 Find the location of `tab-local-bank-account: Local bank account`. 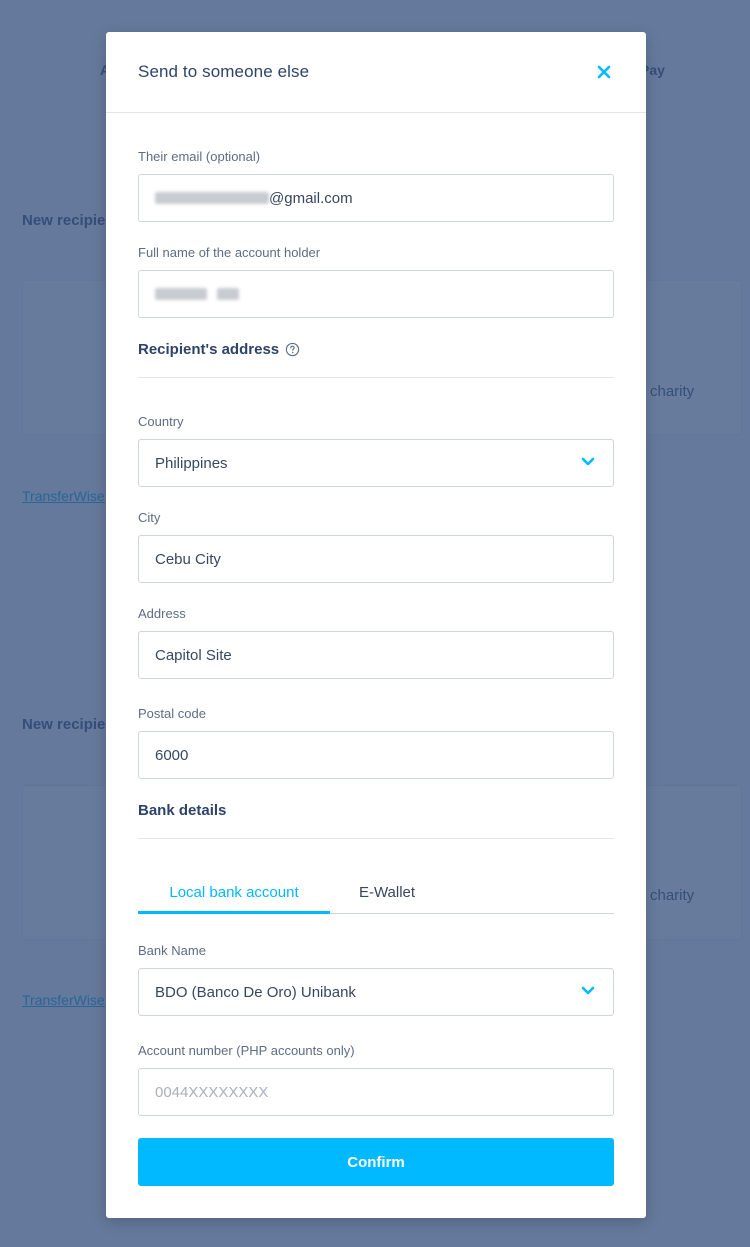

tab-local-bank-account: Local bank account is located at coordinates (234, 894).